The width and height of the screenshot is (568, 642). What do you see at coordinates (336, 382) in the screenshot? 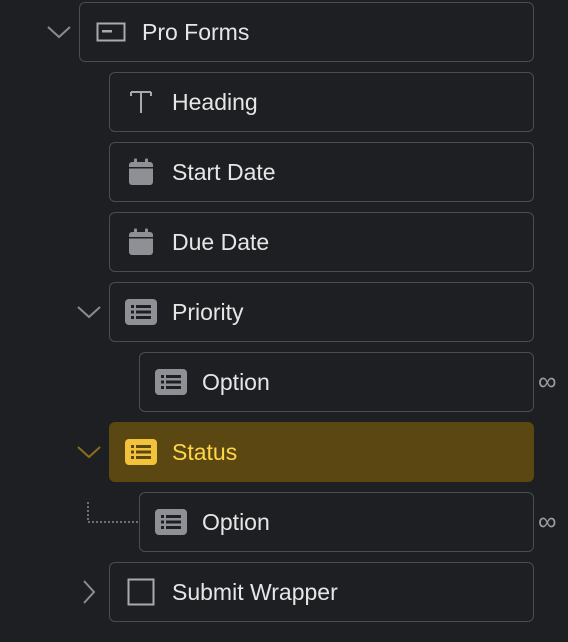
I see `tree-item-priority-option: Option` at bounding box center [336, 382].